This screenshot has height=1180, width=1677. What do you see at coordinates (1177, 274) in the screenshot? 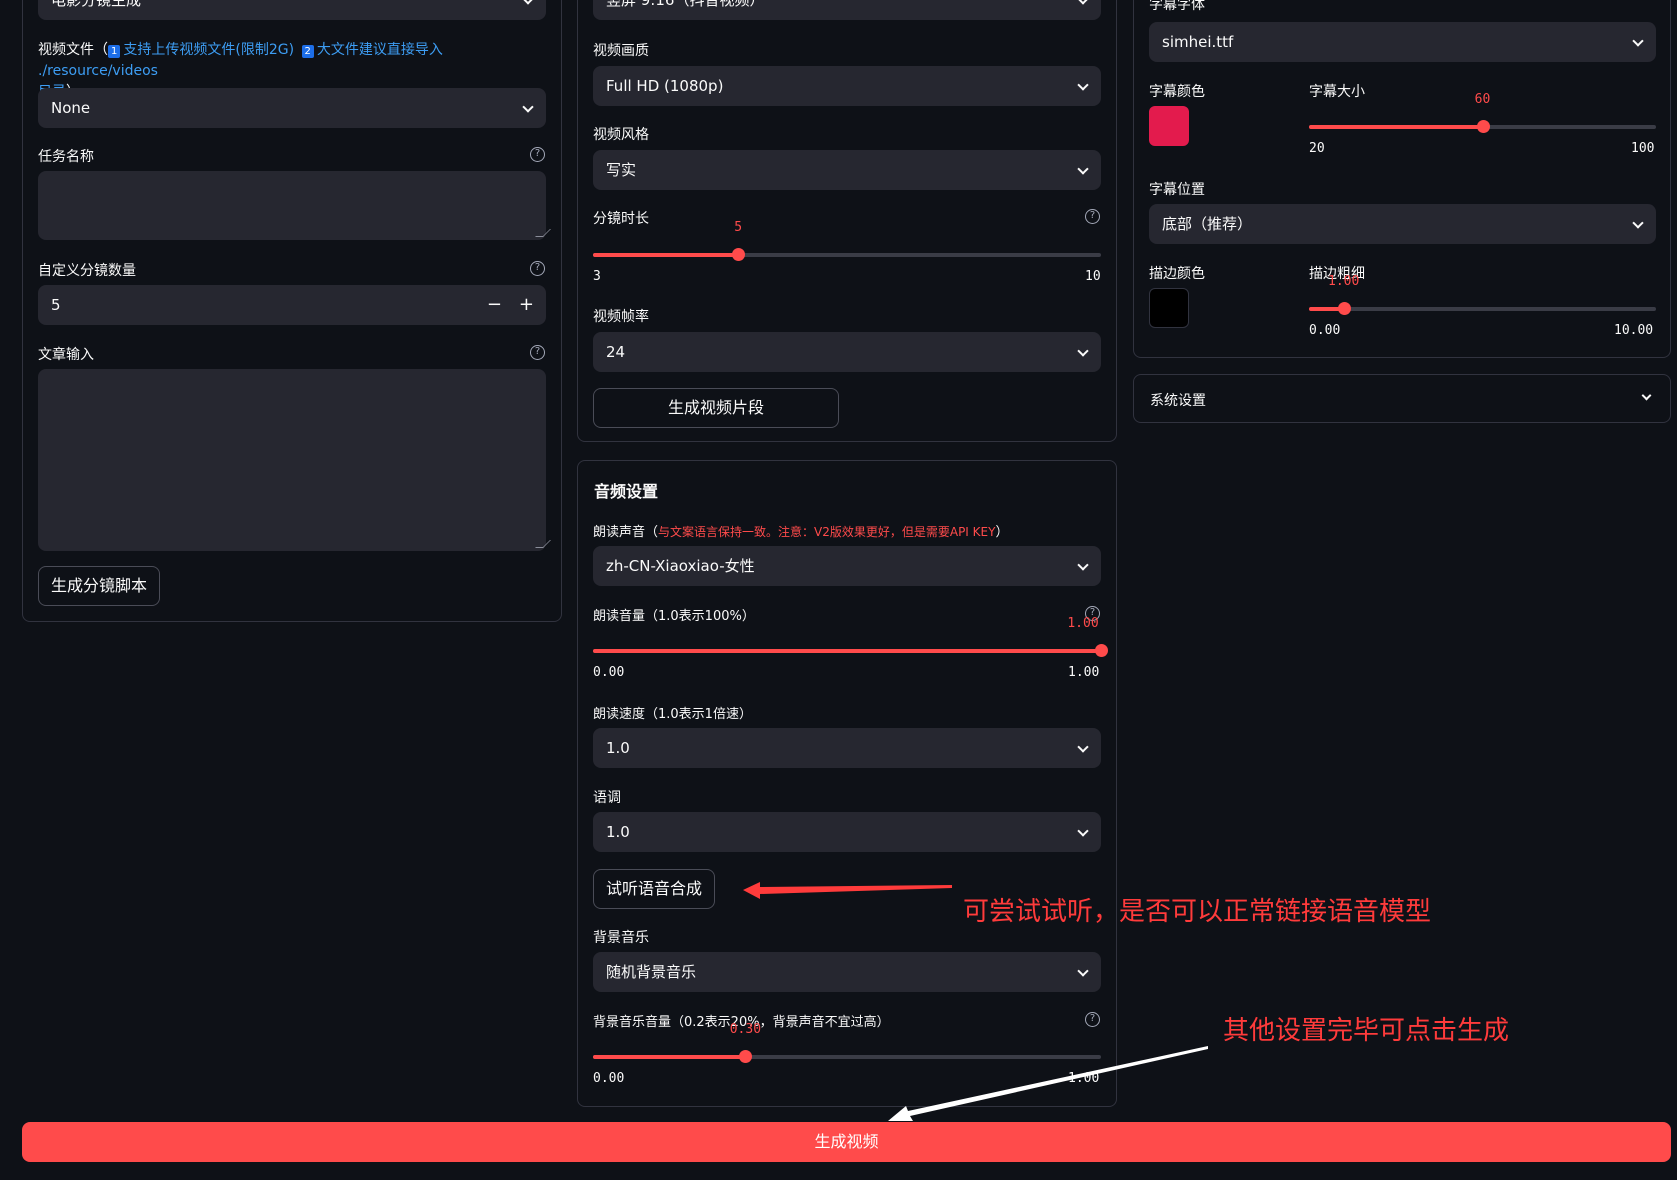
I see `stroke-color-label: 描边颜色` at bounding box center [1177, 274].